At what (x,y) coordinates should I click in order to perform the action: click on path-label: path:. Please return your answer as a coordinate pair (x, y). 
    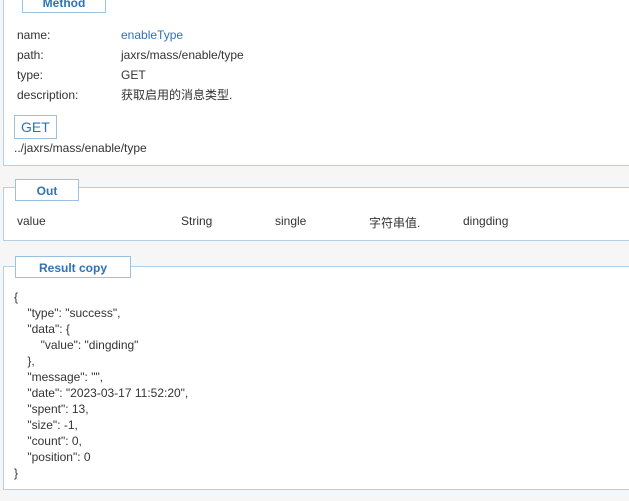
    Looking at the image, I should click on (30, 55).